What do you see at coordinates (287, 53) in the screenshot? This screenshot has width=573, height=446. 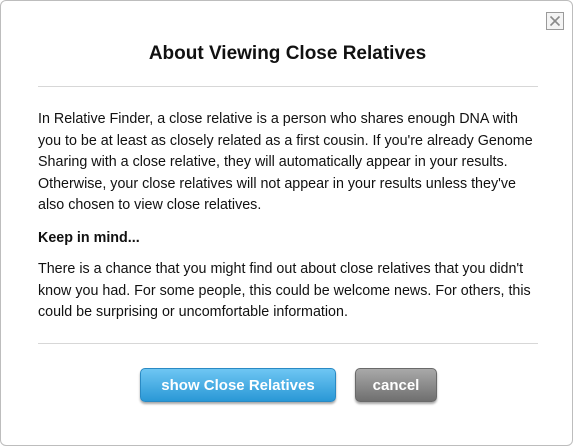 I see `dialog-title: About Viewing Close Relatives` at bounding box center [287, 53].